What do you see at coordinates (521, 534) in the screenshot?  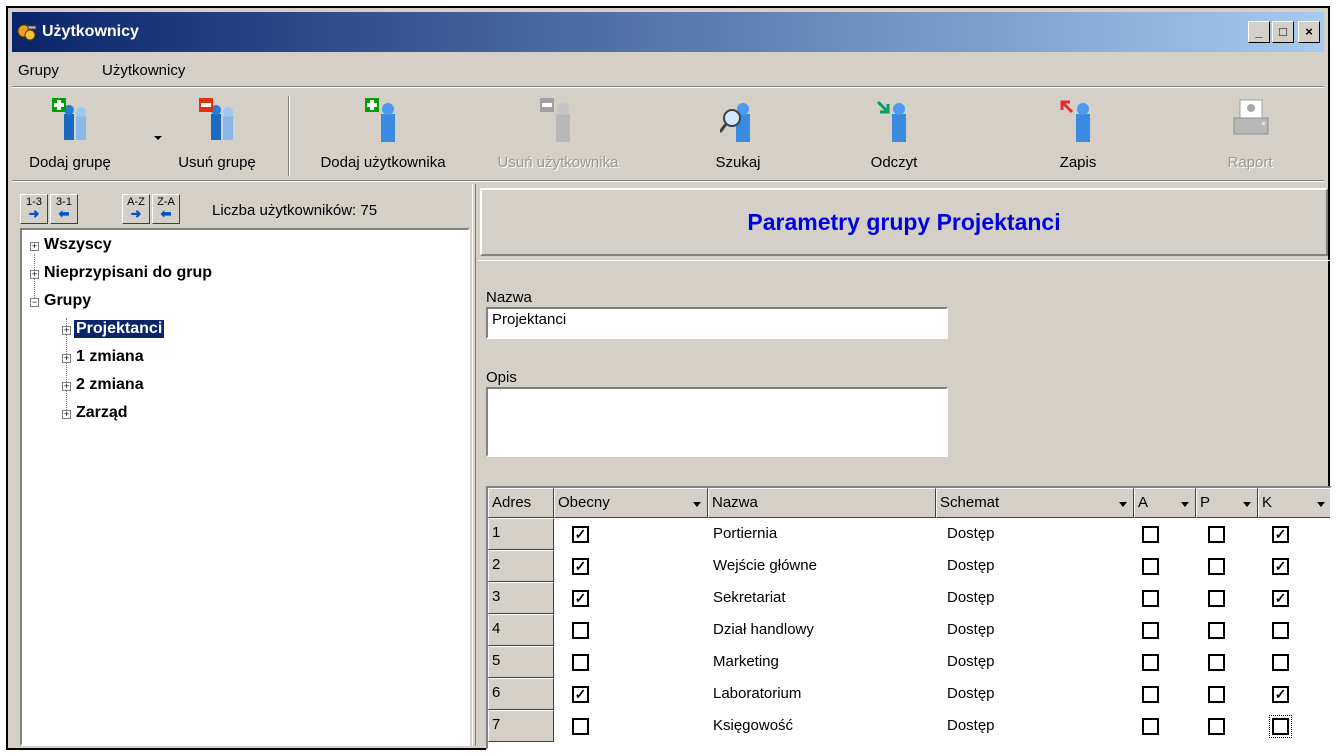 I see `row-address: 1` at bounding box center [521, 534].